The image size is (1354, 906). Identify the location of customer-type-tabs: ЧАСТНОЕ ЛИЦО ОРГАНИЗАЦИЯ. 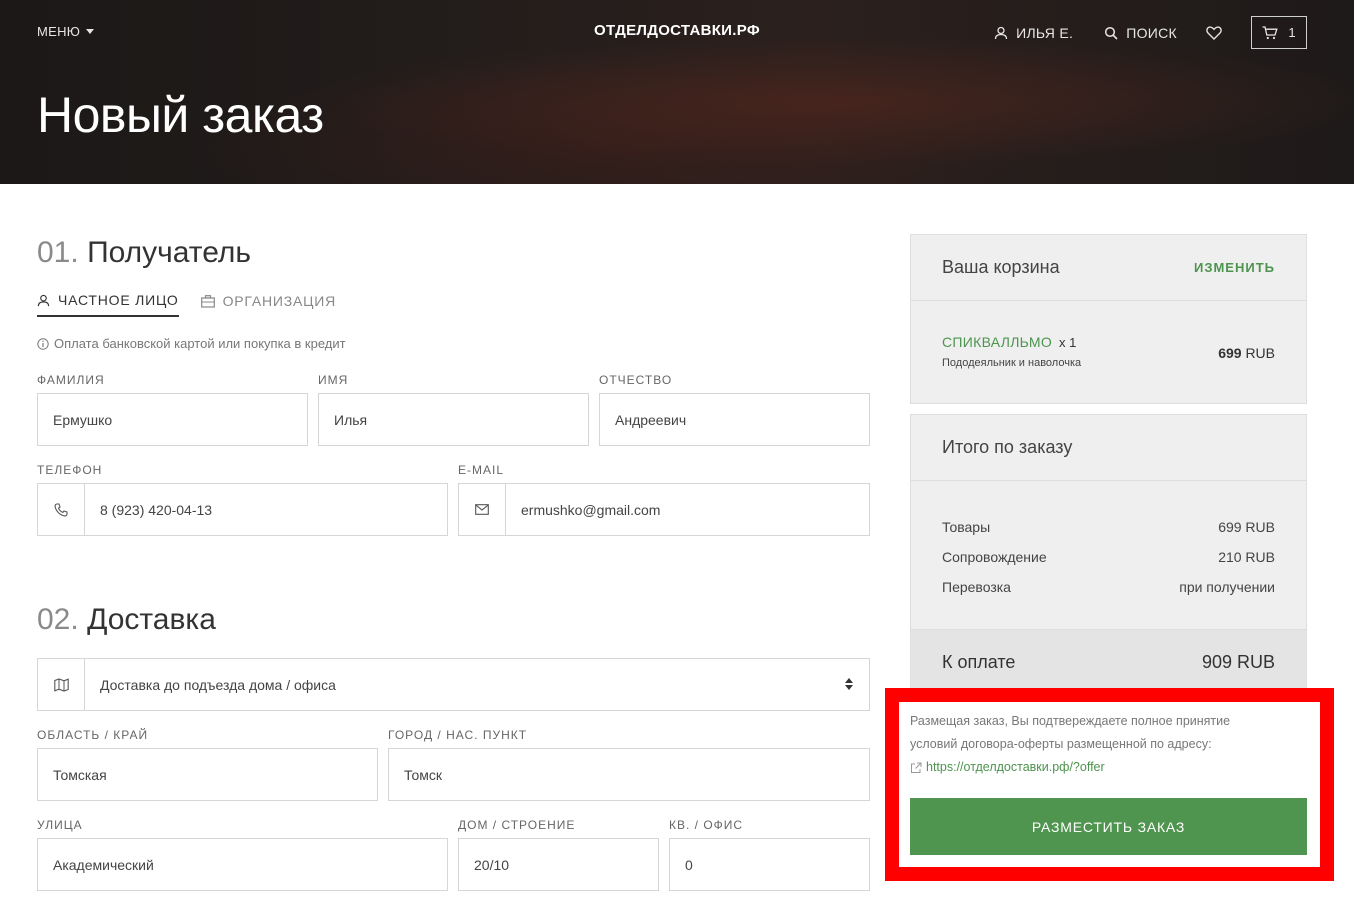
(186, 304).